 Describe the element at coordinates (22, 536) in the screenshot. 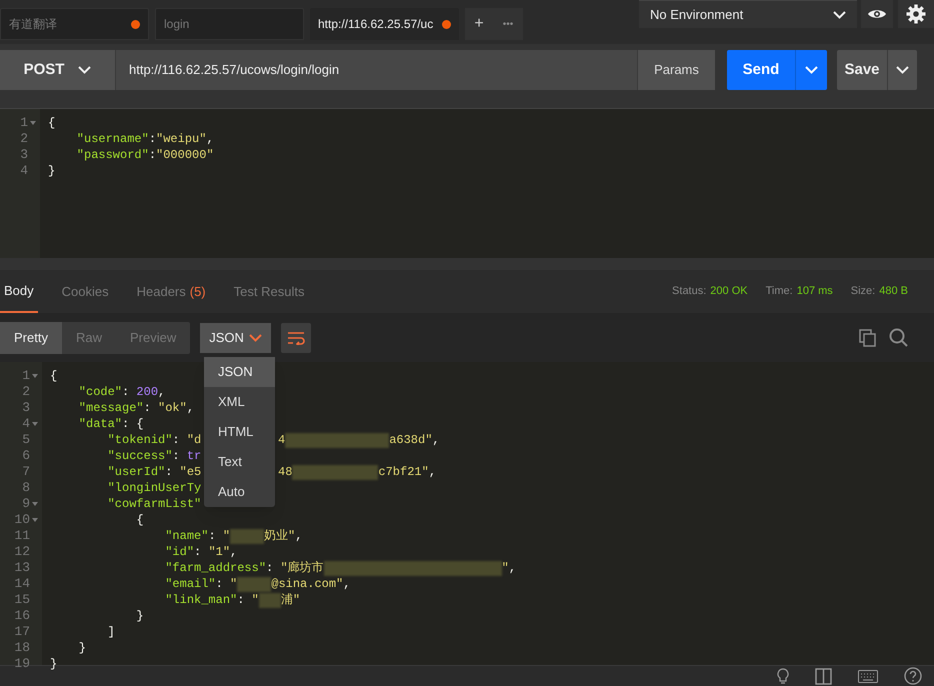

I see `line-number: 11` at that location.